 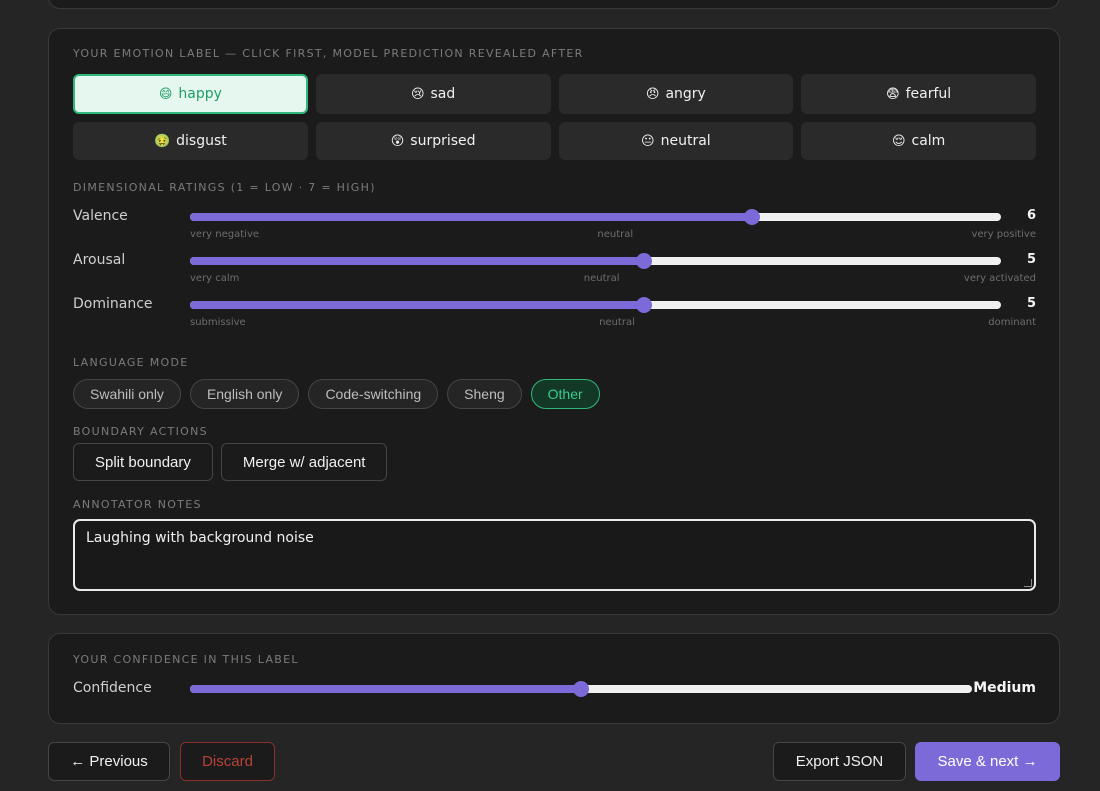 I want to click on annotator-notes-textarea: Laughing with background noise, so click(x=554, y=555).